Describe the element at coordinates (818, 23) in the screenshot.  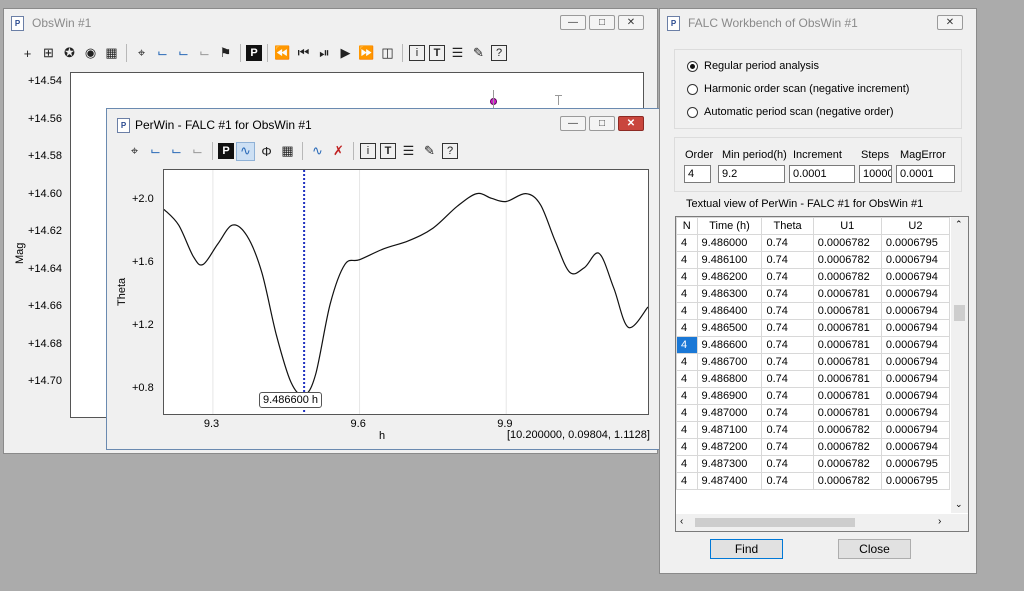
I see `workbench-titlebar: P FALC Workbench of ObsWin #1 ✕` at that location.